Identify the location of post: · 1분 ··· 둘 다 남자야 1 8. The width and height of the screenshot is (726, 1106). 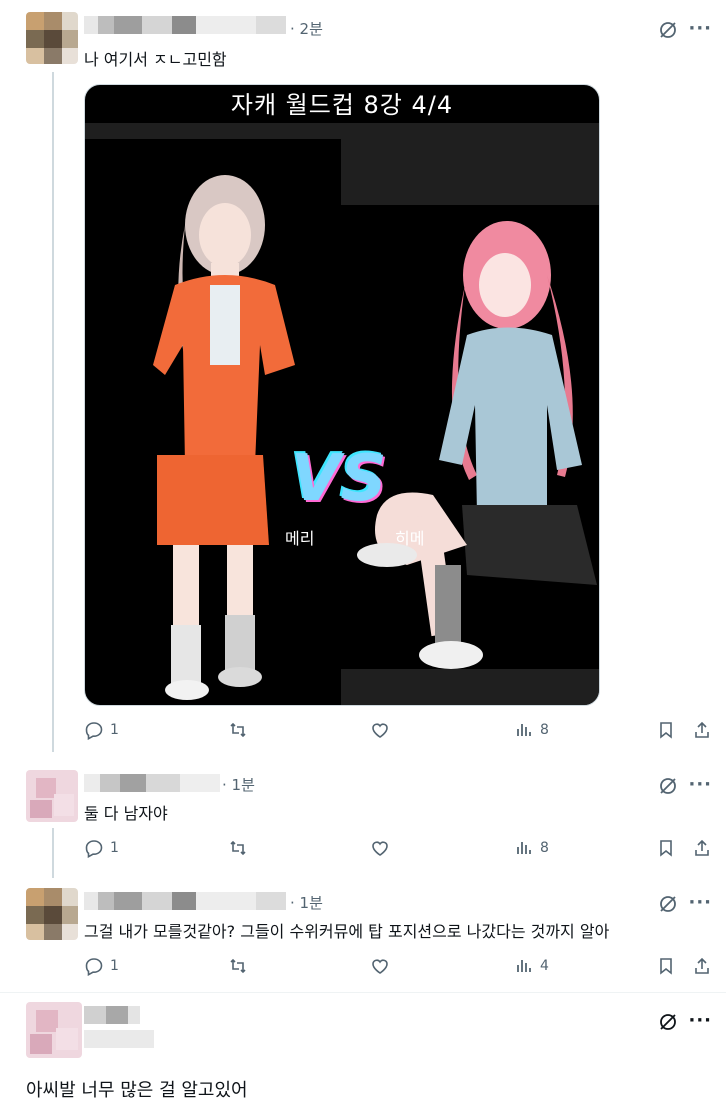
(363, 819).